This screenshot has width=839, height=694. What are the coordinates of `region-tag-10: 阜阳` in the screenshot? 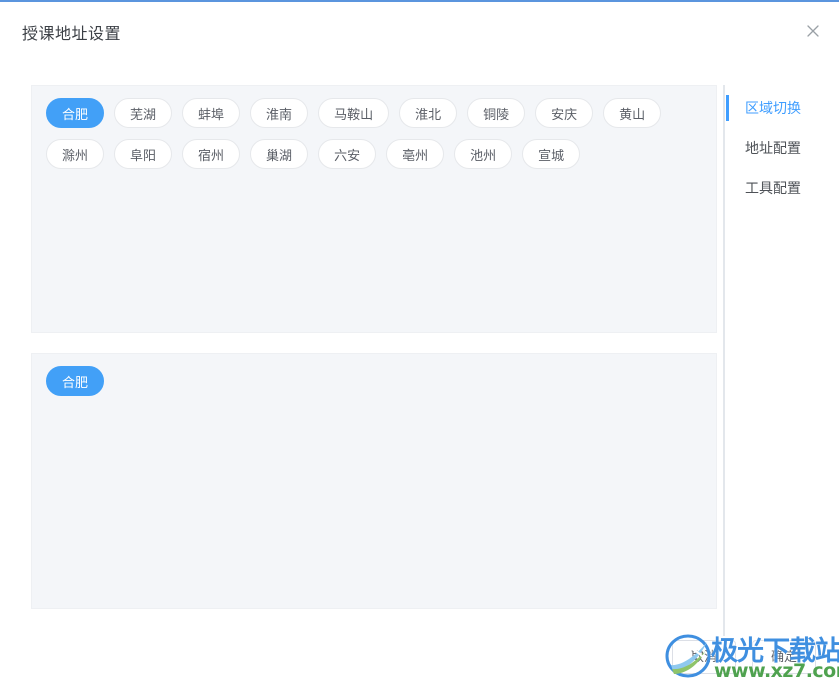 It's located at (143, 154).